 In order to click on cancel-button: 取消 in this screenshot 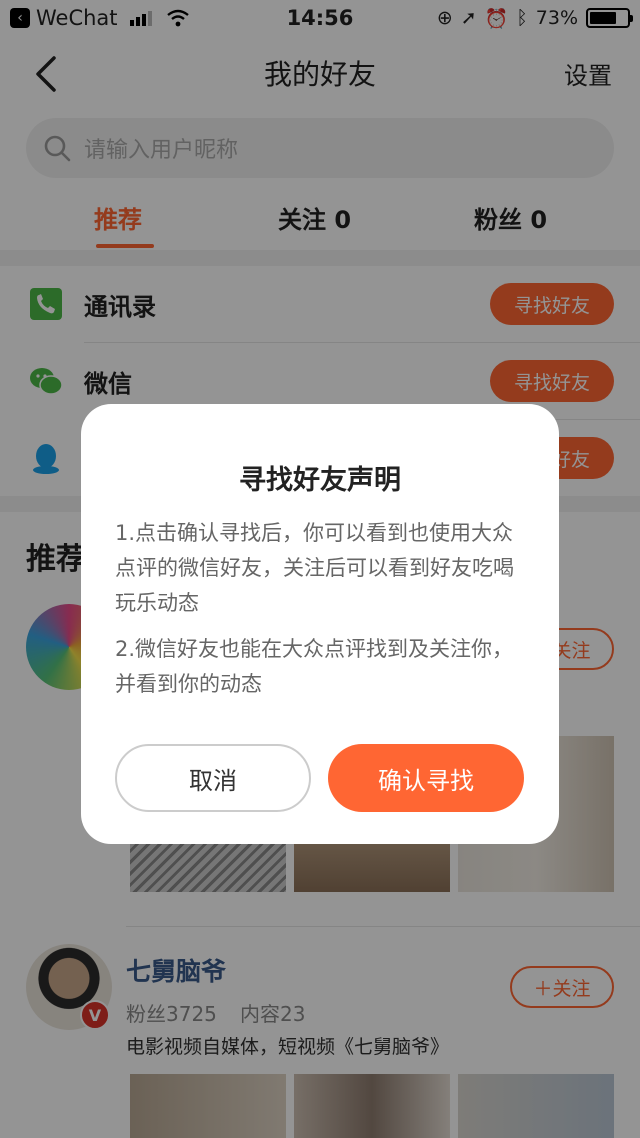, I will do `click(213, 778)`.